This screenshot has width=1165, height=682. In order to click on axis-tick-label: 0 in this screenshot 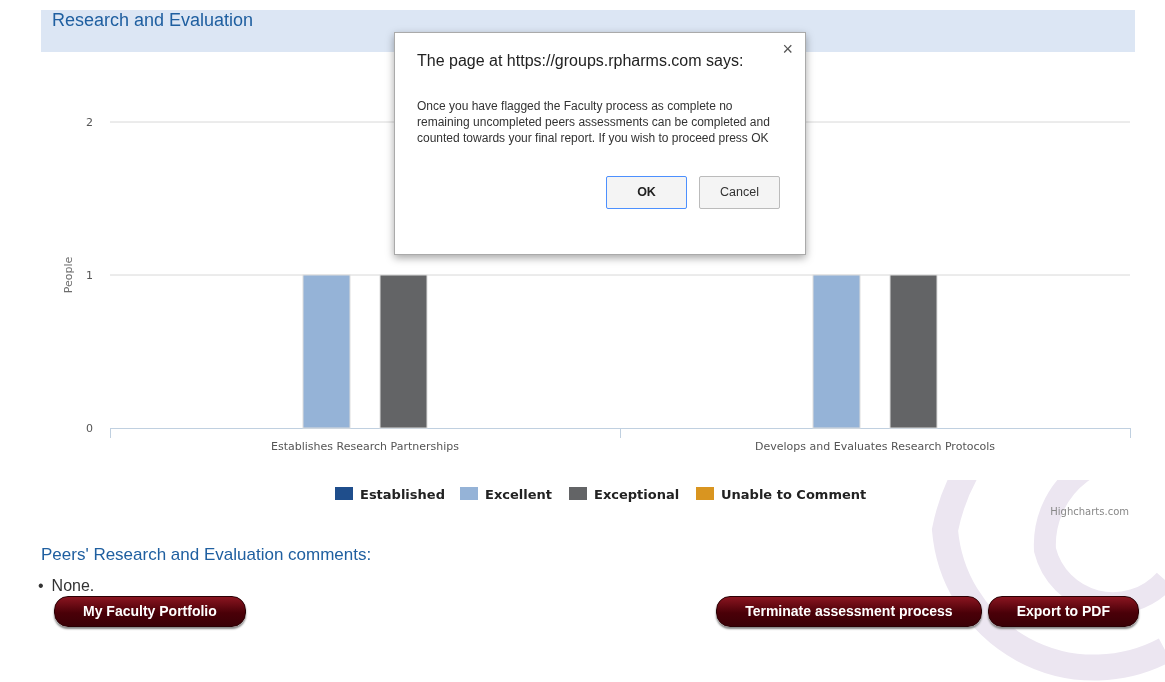, I will do `click(89, 428)`.